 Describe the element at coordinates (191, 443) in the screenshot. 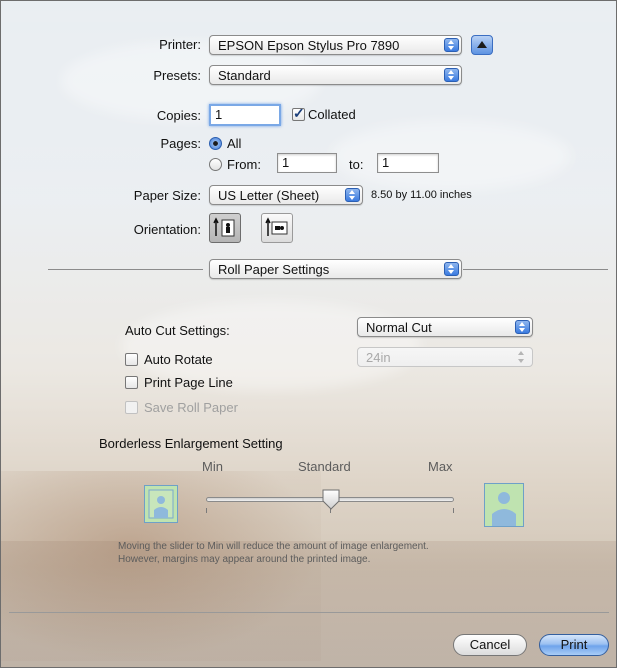

I see `borderless-title: Borderless Enlargement Setting` at that location.